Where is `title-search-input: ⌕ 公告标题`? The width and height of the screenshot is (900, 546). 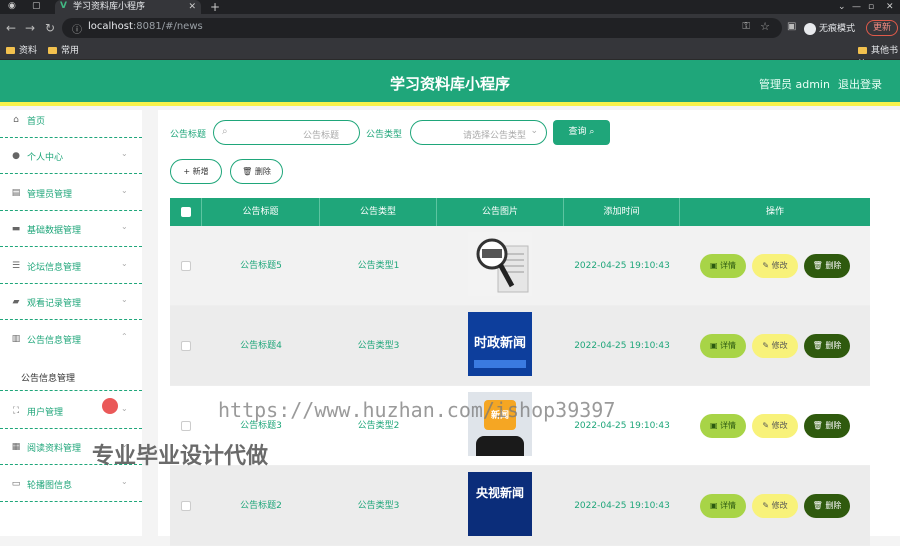
title-search-input: ⌕ 公告标题 is located at coordinates (286, 132).